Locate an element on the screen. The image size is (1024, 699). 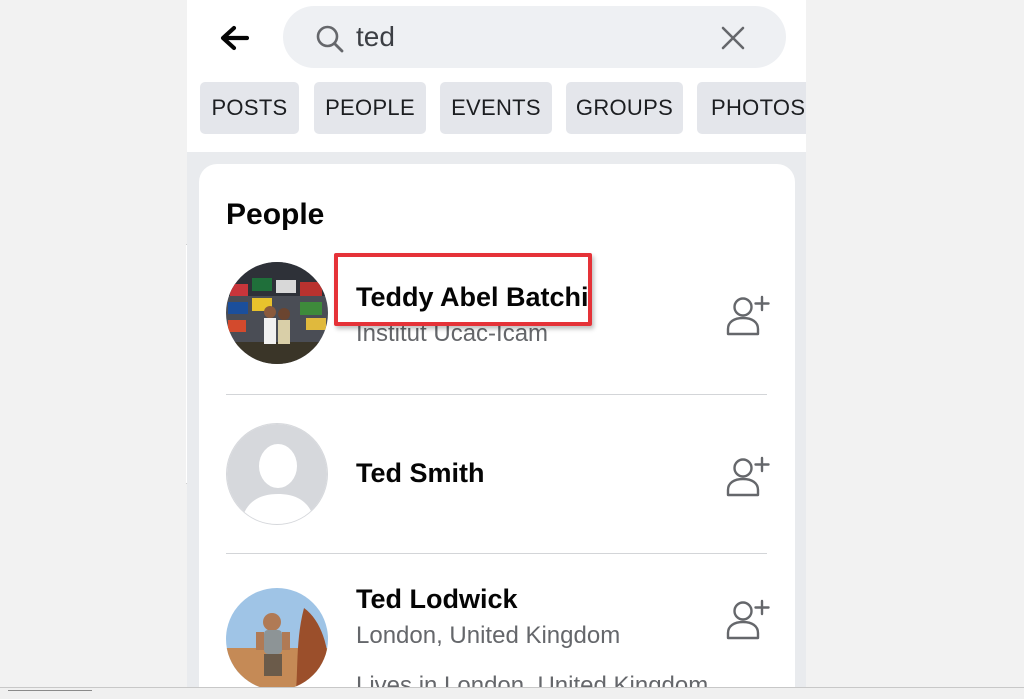
filter-people: PEOPLE is located at coordinates (370, 108).